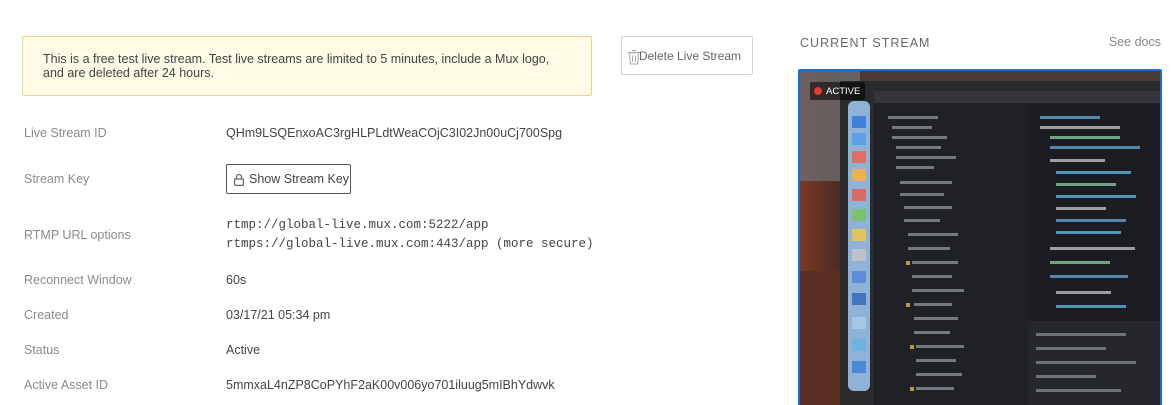 The image size is (1173, 405). I want to click on delete-button-label: Delete Live Stream, so click(690, 55).